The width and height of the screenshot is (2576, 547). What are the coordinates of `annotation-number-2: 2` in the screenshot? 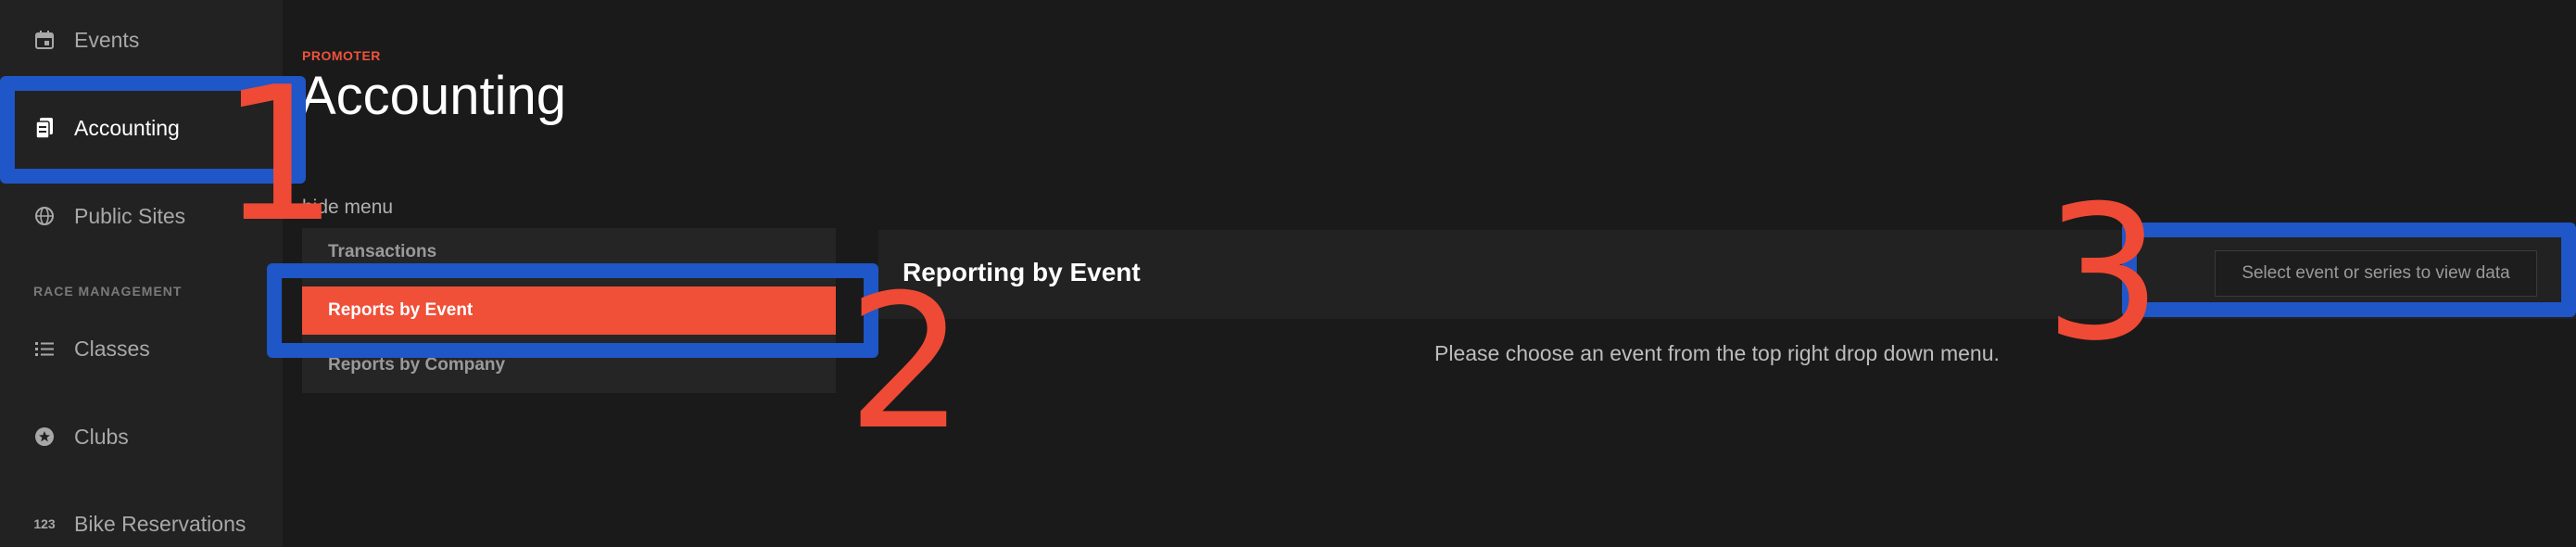 It's located at (906, 363).